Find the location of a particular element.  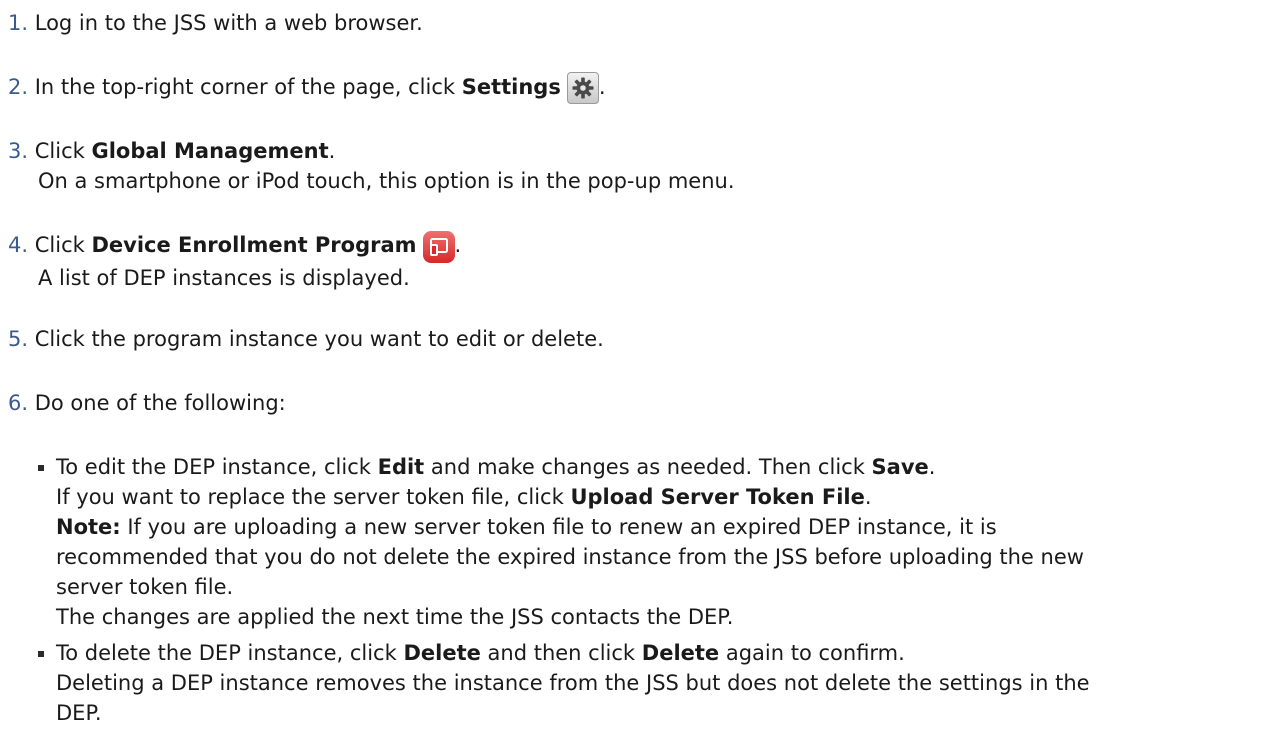

save-label: Save is located at coordinates (900, 467).